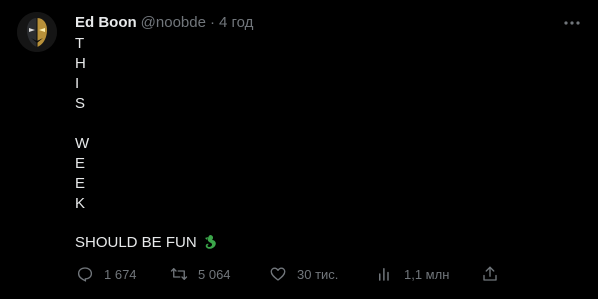  Describe the element at coordinates (318, 274) in the screenshot. I see `like-count: 30 тис.` at that location.